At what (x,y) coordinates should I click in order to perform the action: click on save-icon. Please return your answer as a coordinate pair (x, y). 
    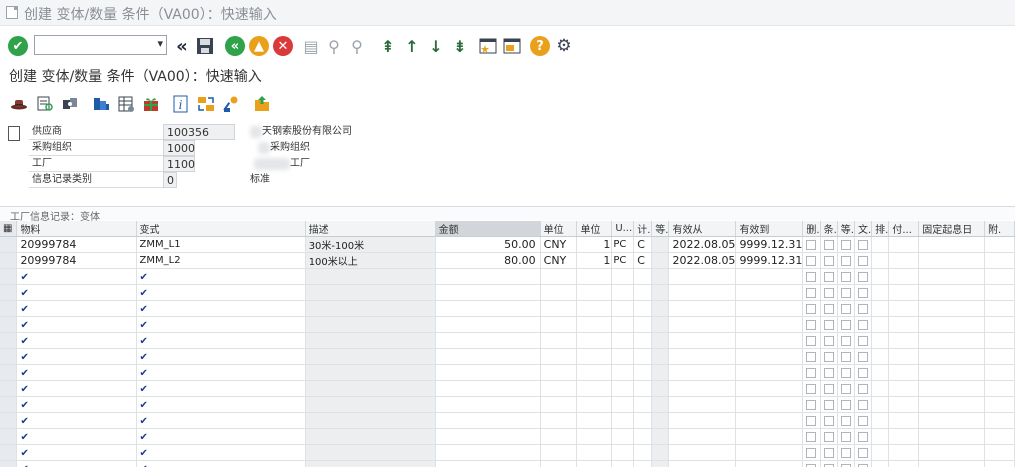
    Looking at the image, I should click on (205, 46).